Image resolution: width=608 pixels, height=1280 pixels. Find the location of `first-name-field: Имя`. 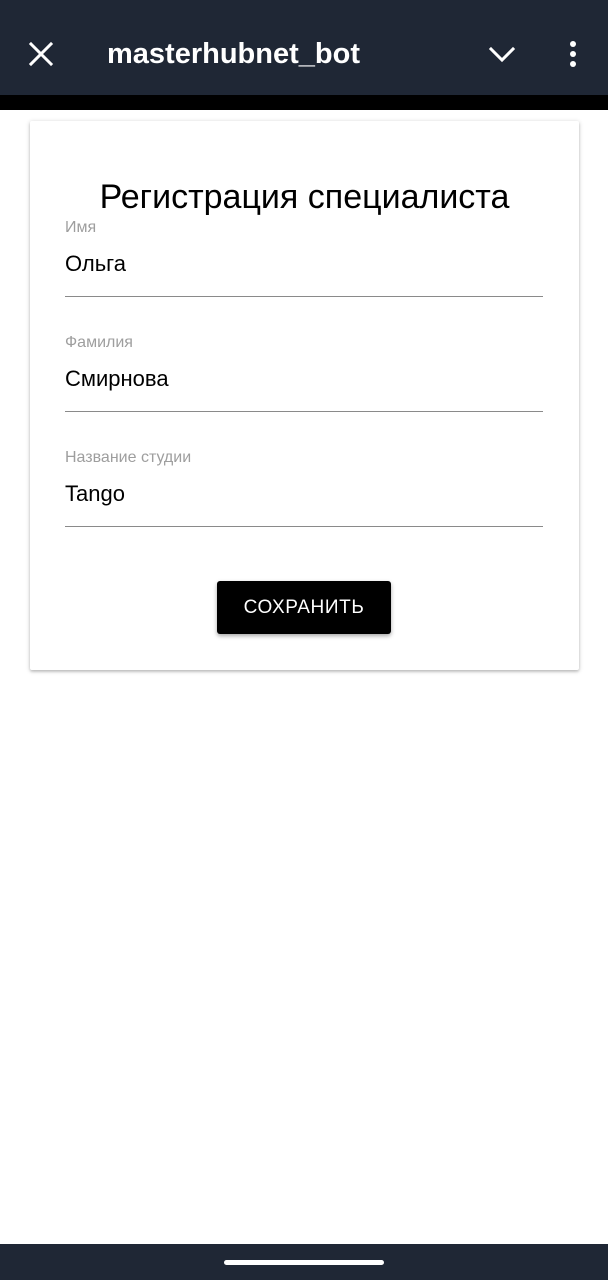

first-name-field: Имя is located at coordinates (304, 259).